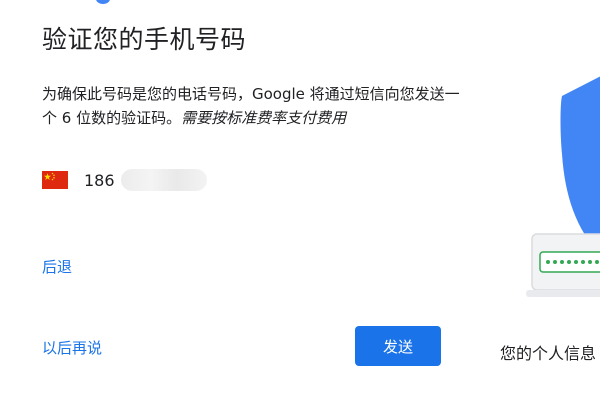  Describe the element at coordinates (57, 266) in the screenshot. I see `back-link: 后退` at that location.